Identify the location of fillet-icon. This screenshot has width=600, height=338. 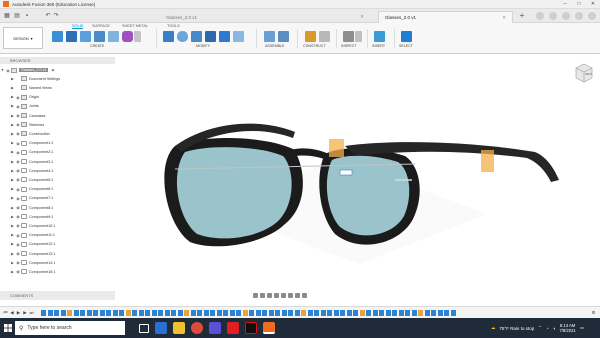
(182, 36).